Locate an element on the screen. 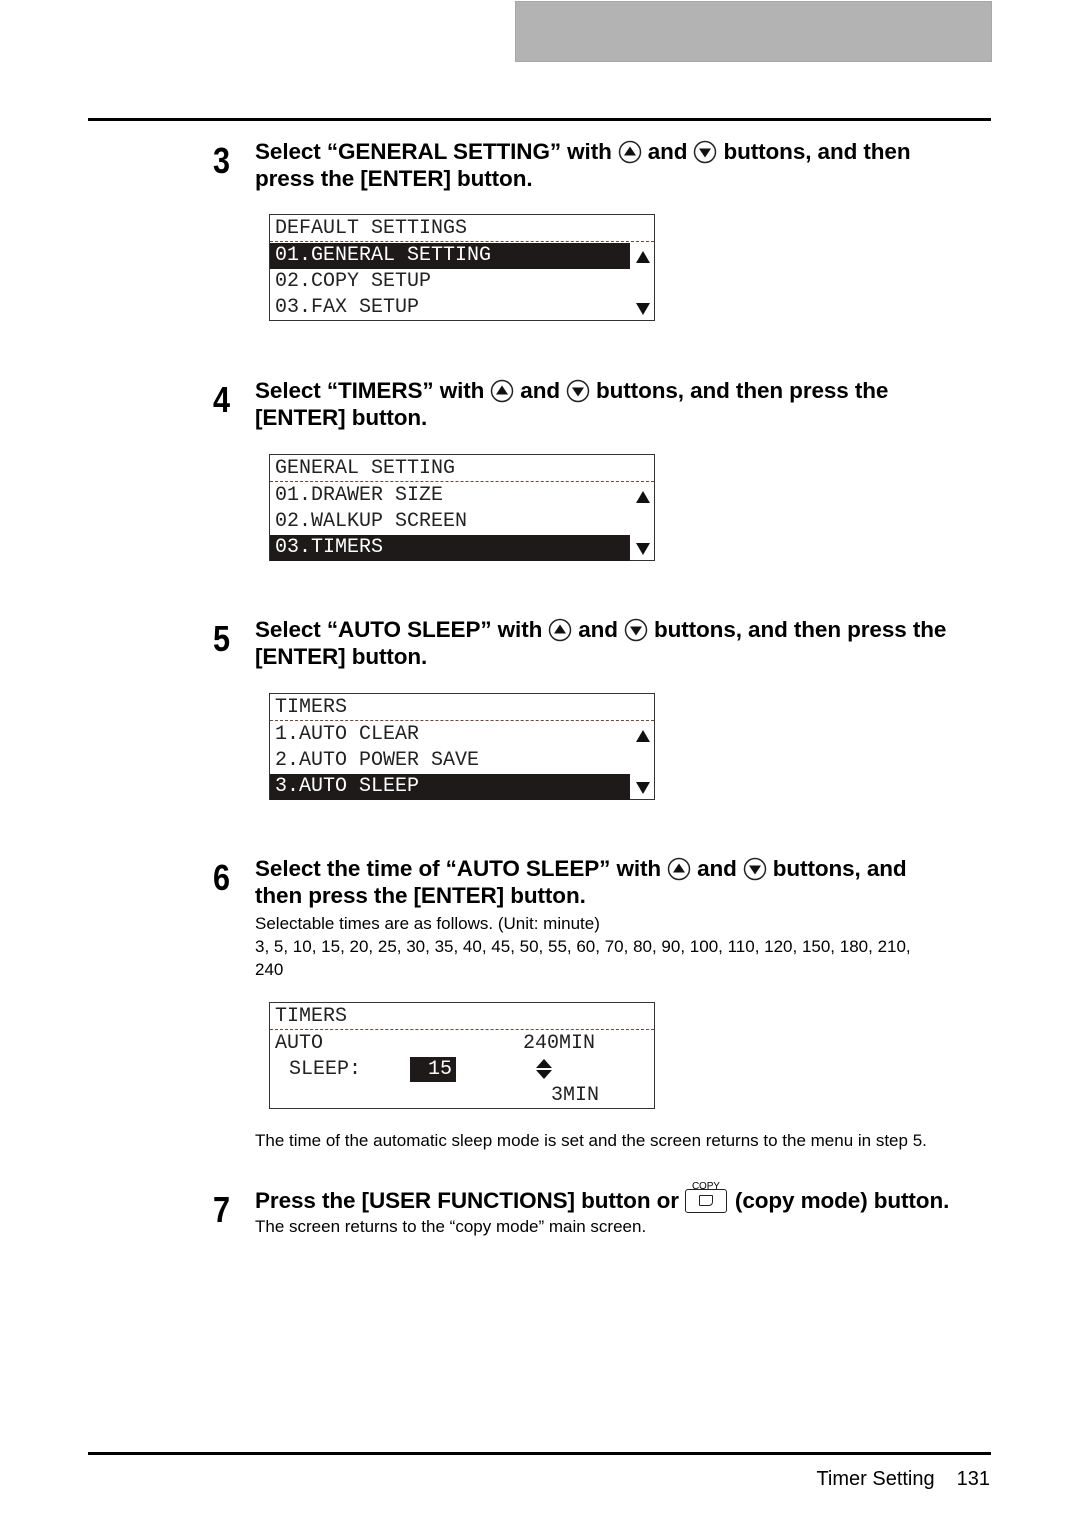  title-text: press the [ENTER] button. is located at coordinates (394, 178).